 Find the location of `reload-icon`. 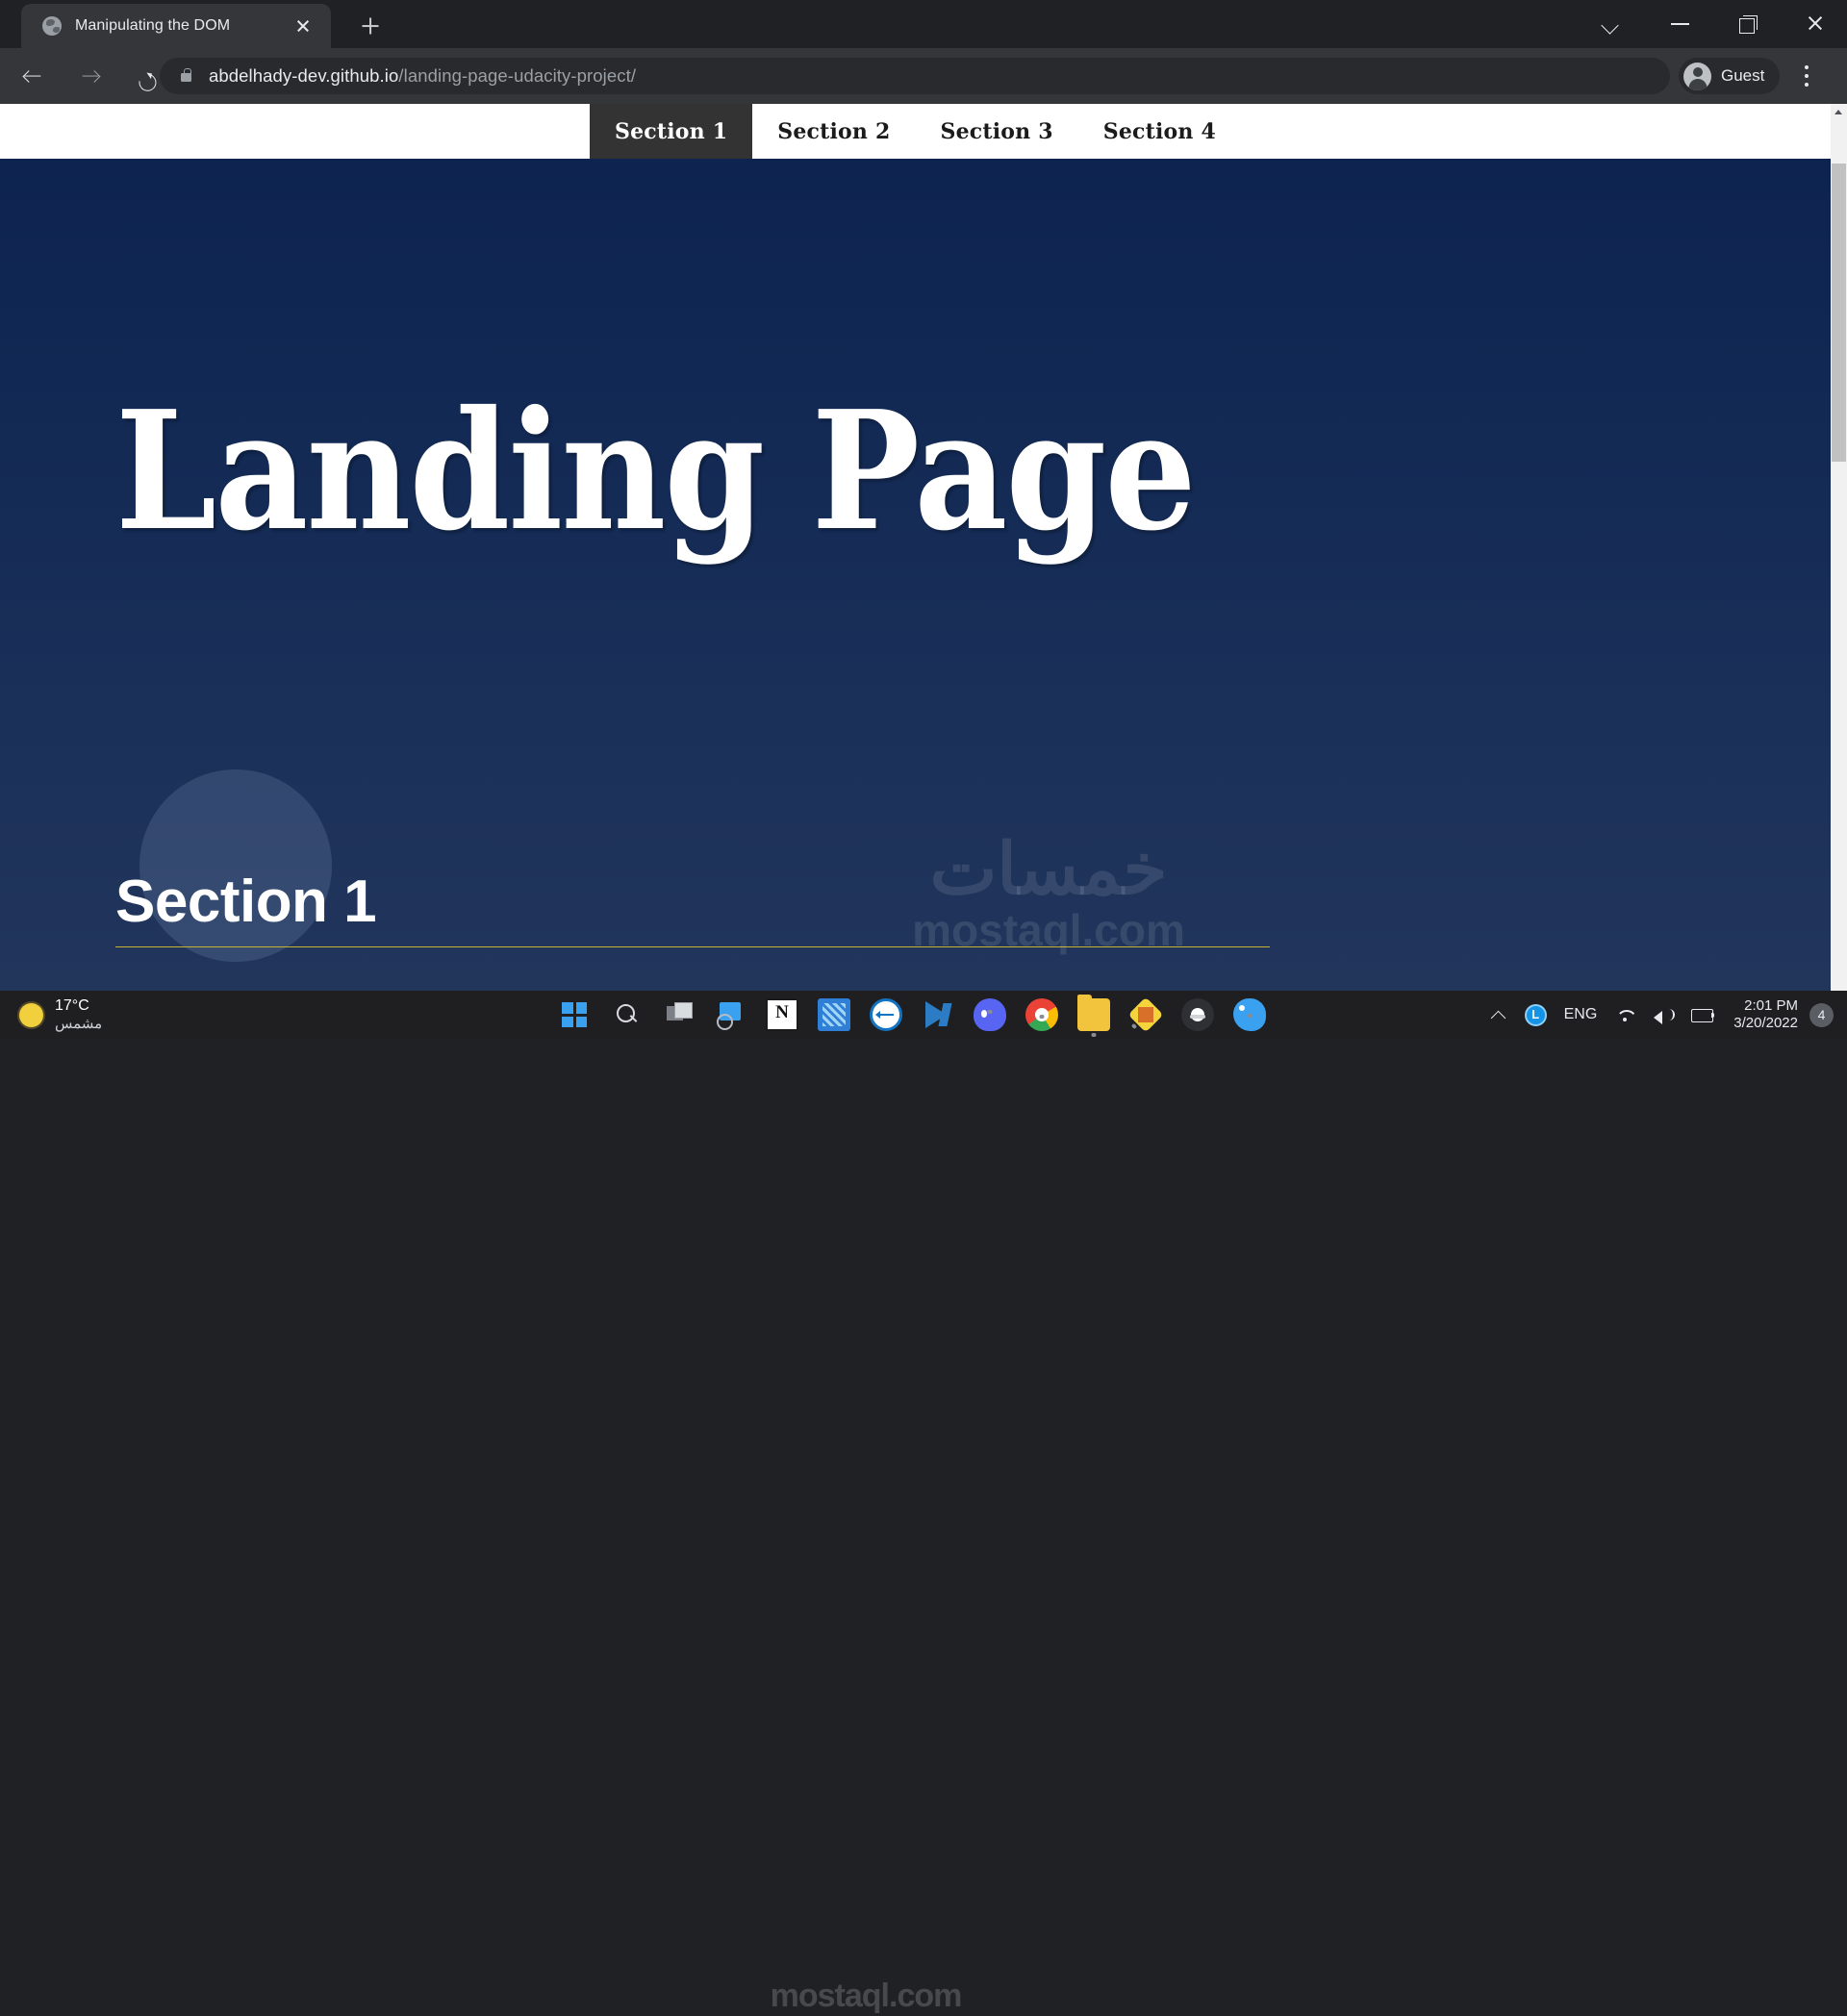

reload-icon is located at coordinates (148, 83).